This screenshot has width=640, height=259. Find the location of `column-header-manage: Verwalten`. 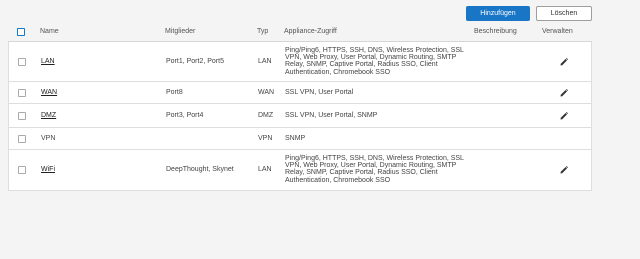

column-header-manage: Verwalten is located at coordinates (557, 31).